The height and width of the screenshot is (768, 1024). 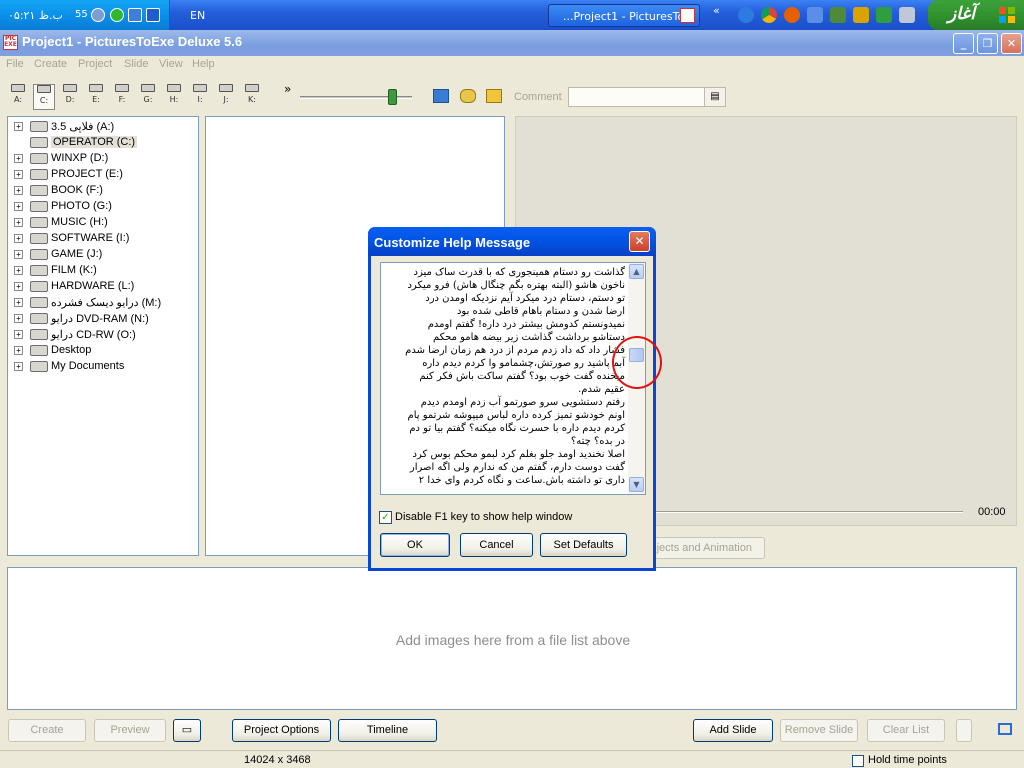 I want to click on drive-f-button: F:, so click(x=122, y=97).